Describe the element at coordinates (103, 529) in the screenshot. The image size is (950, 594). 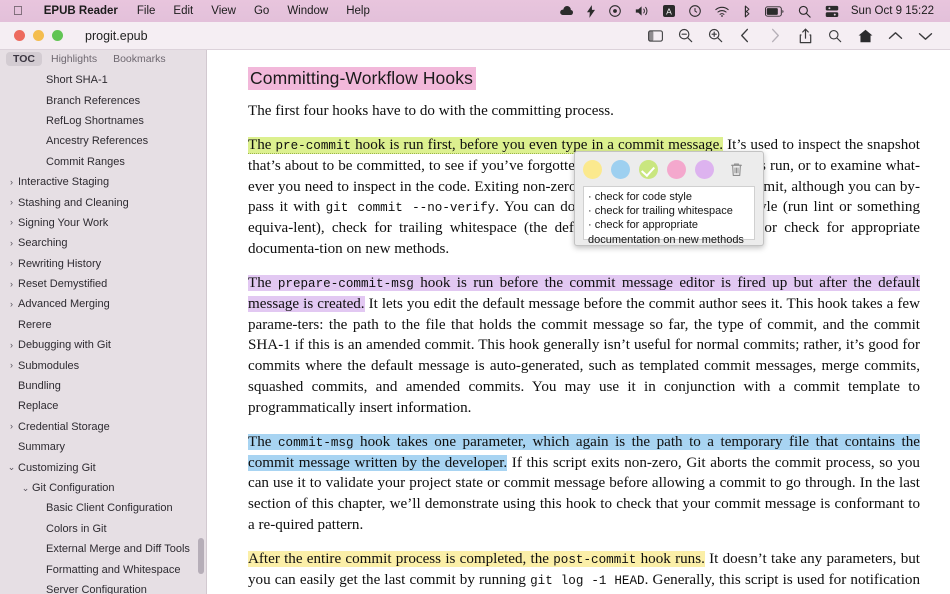
I see `sidebar-item-colors-in-git: Colors in Git` at that location.